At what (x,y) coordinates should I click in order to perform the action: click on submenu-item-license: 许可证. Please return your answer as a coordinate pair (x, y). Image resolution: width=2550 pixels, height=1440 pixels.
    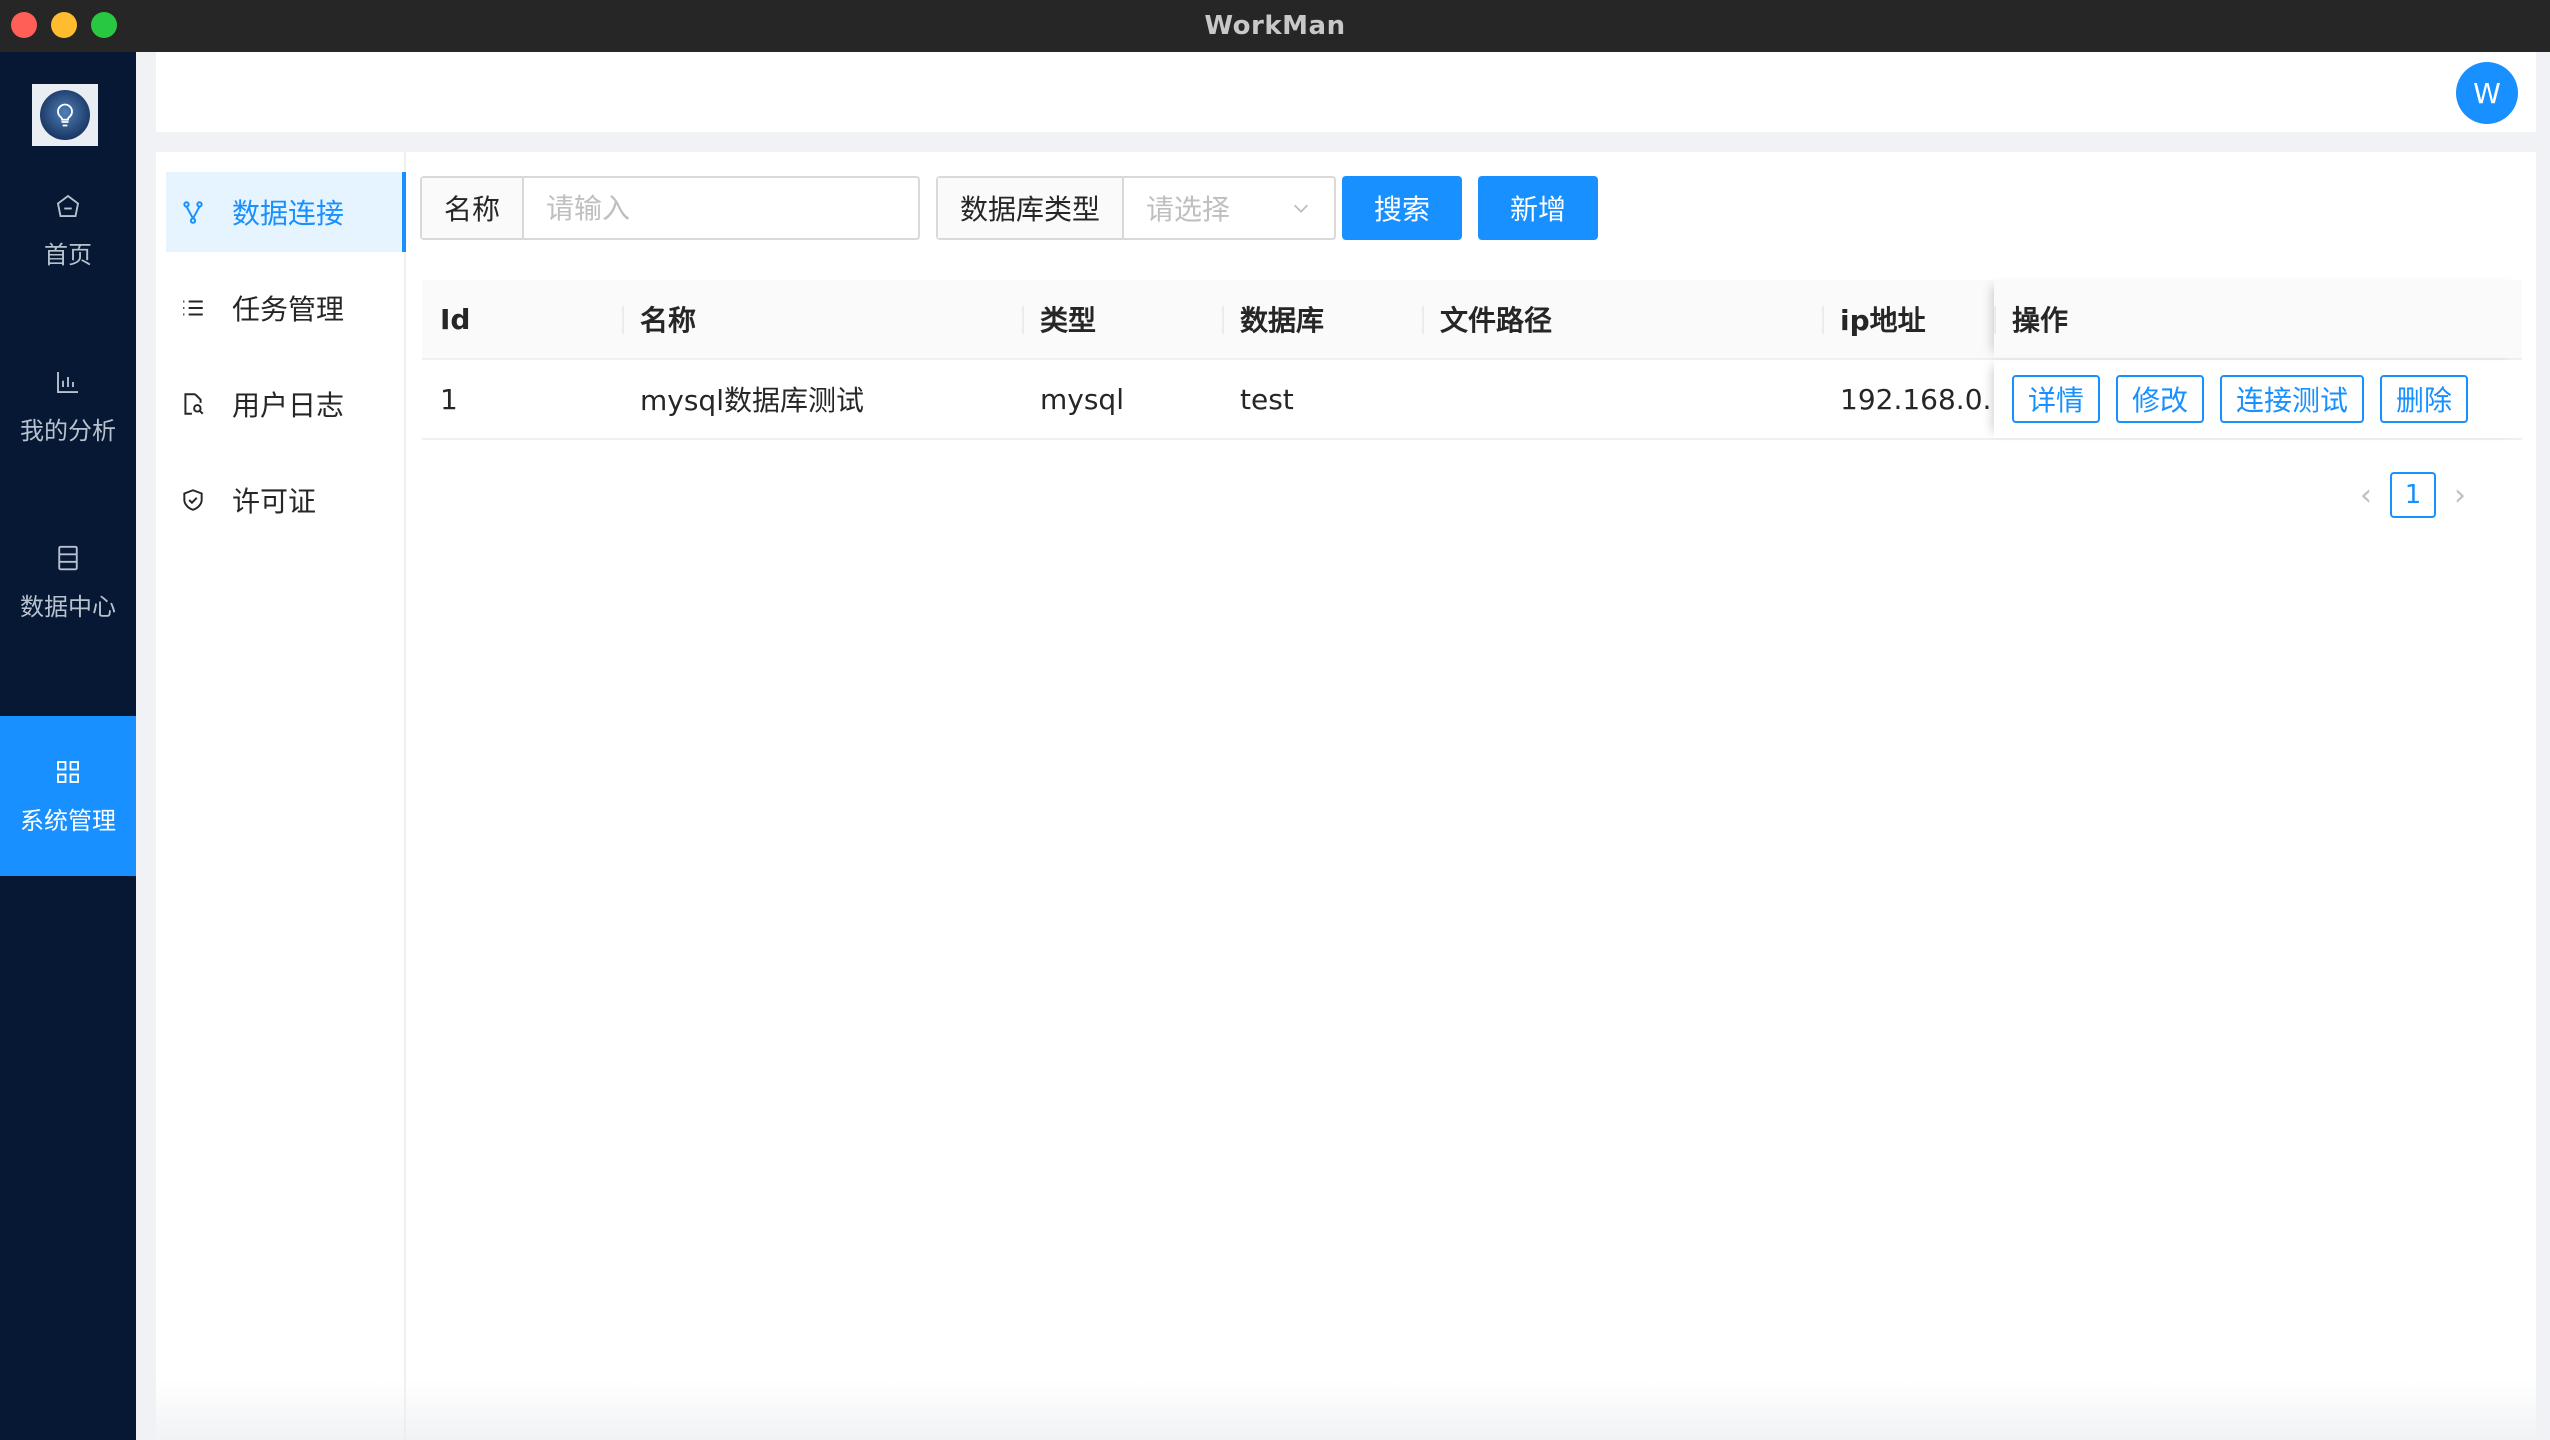
    Looking at the image, I should click on (286, 500).